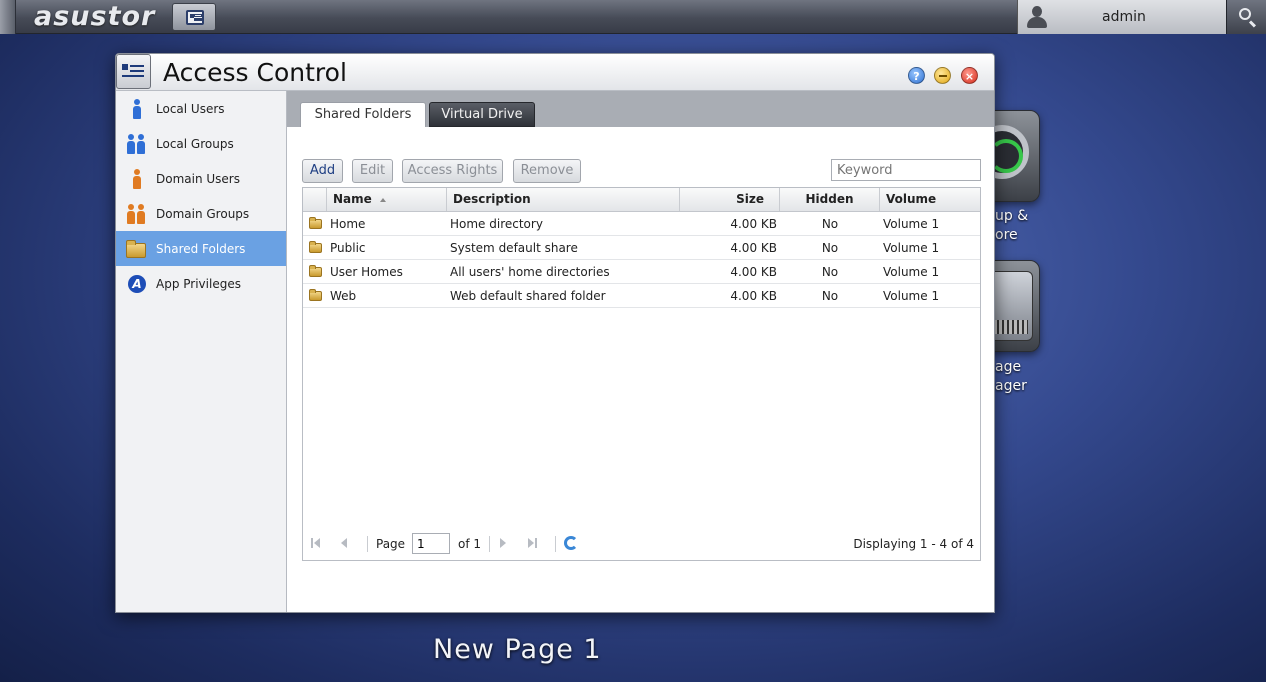  I want to click on cell-description: All users' home directories, so click(530, 272).